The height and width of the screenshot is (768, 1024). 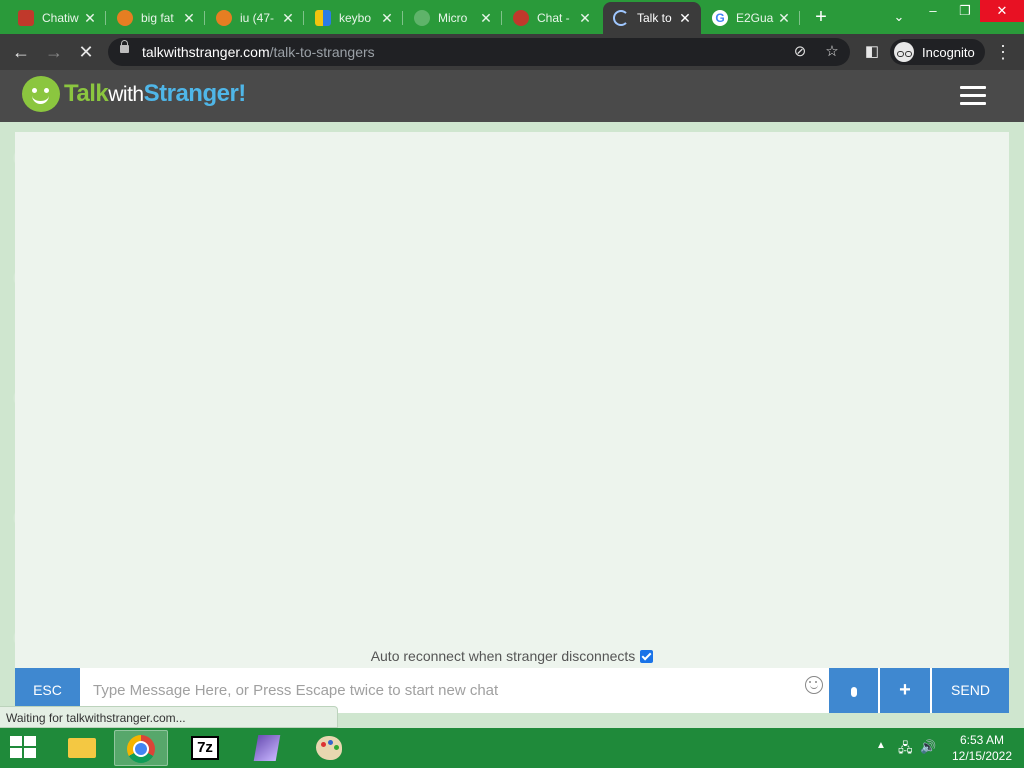 I want to click on clock-date: 12/15/2022, so click(x=982, y=756).